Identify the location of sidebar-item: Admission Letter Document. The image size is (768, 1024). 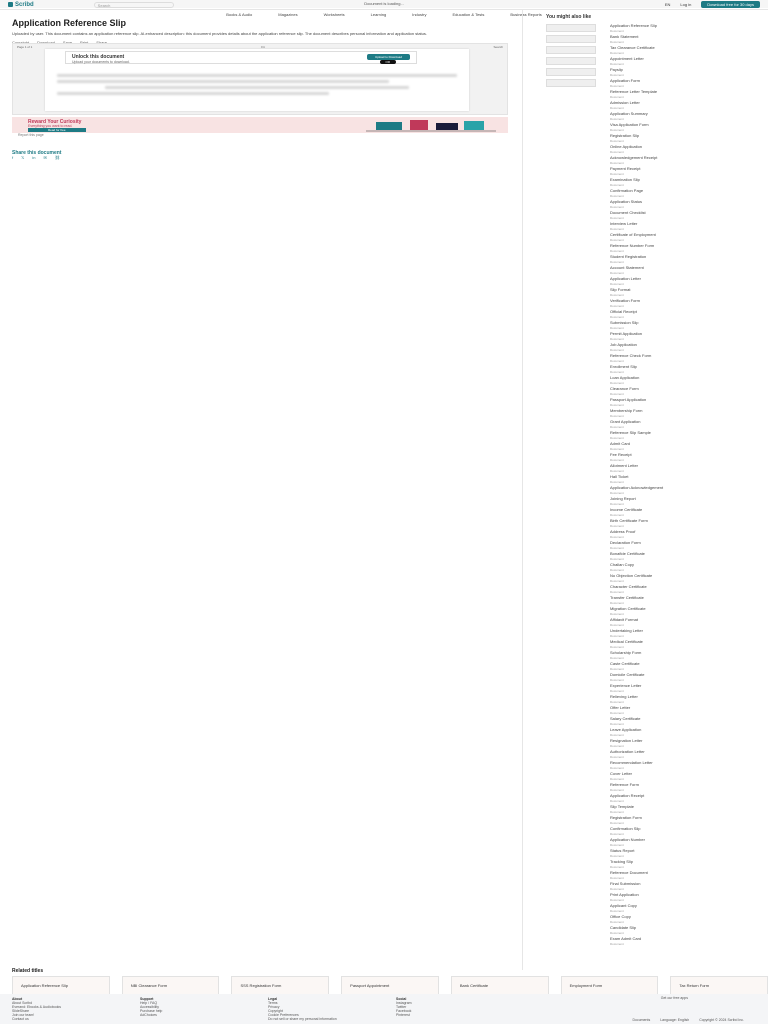
(654, 106).